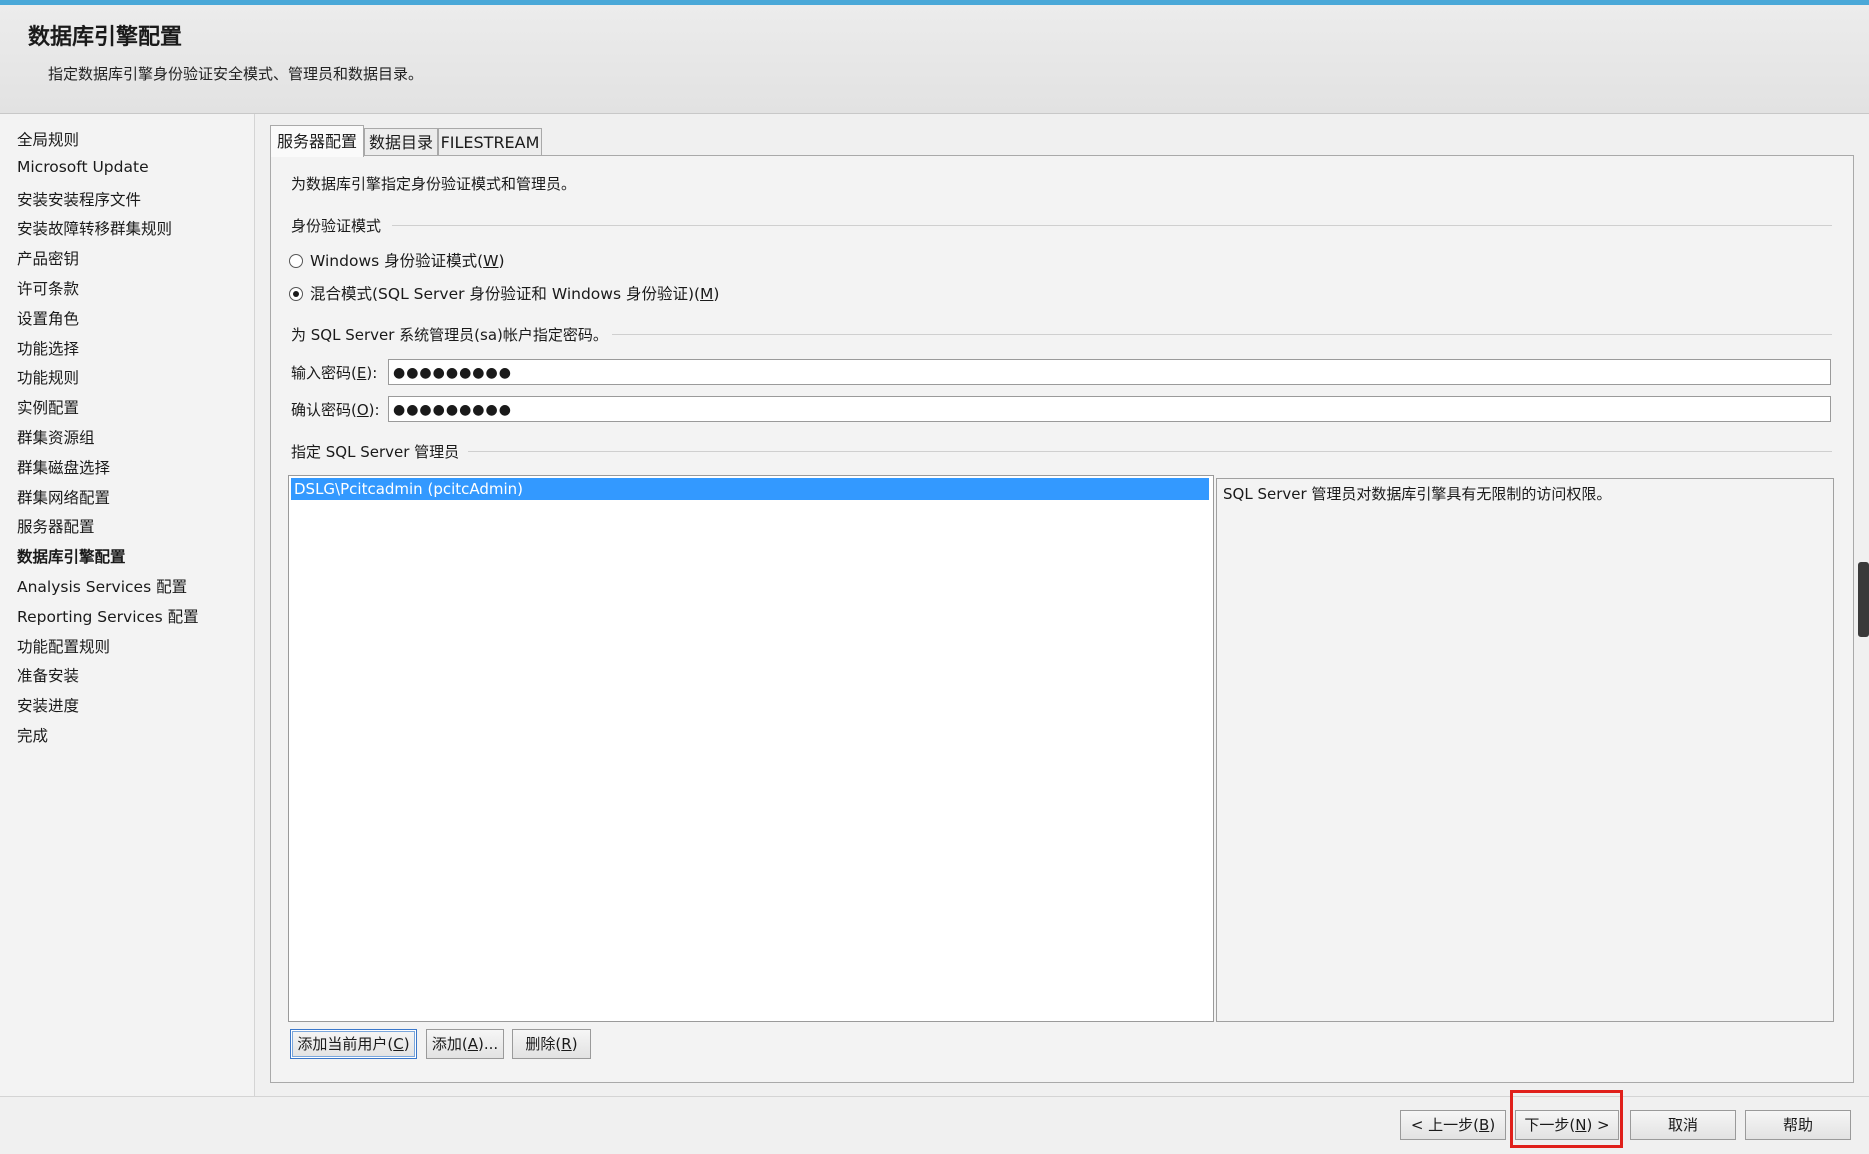 The height and width of the screenshot is (1154, 1869). I want to click on sidebar-item: 服务器配置, so click(56, 526).